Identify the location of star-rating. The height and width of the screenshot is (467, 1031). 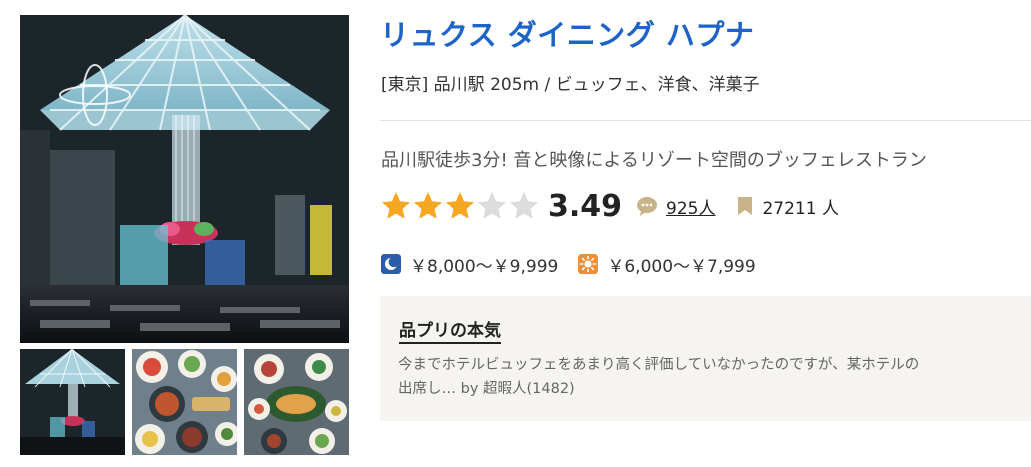
(460, 206).